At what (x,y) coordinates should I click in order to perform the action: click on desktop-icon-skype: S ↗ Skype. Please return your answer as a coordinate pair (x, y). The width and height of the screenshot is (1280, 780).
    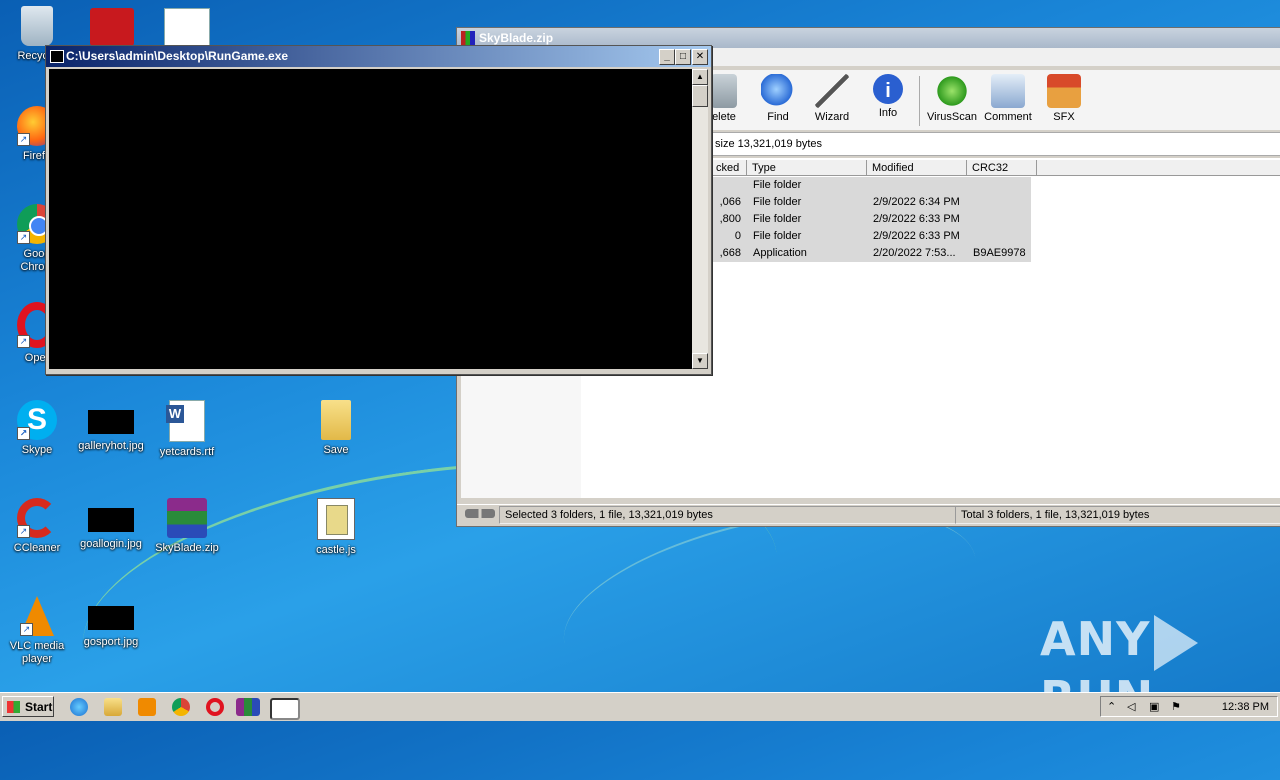
    Looking at the image, I should click on (37, 428).